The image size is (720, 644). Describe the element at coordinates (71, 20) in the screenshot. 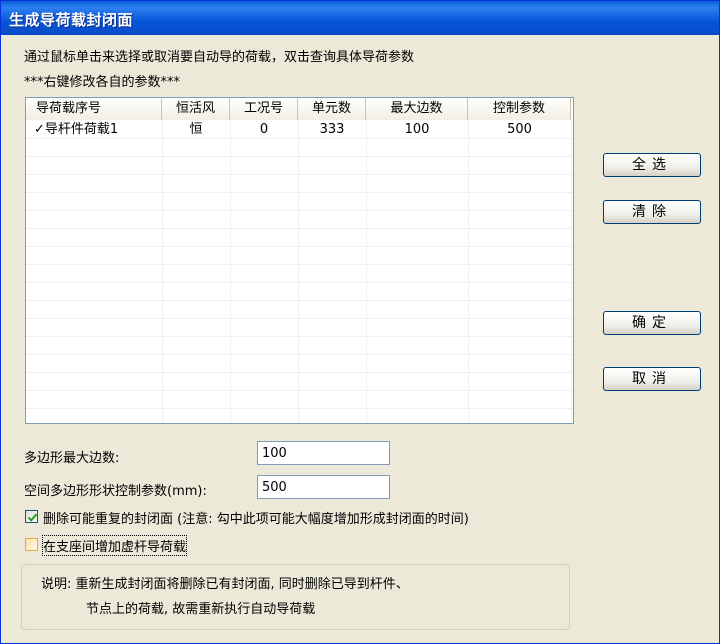

I see `window-title: 生成导荷载封闭面` at that location.